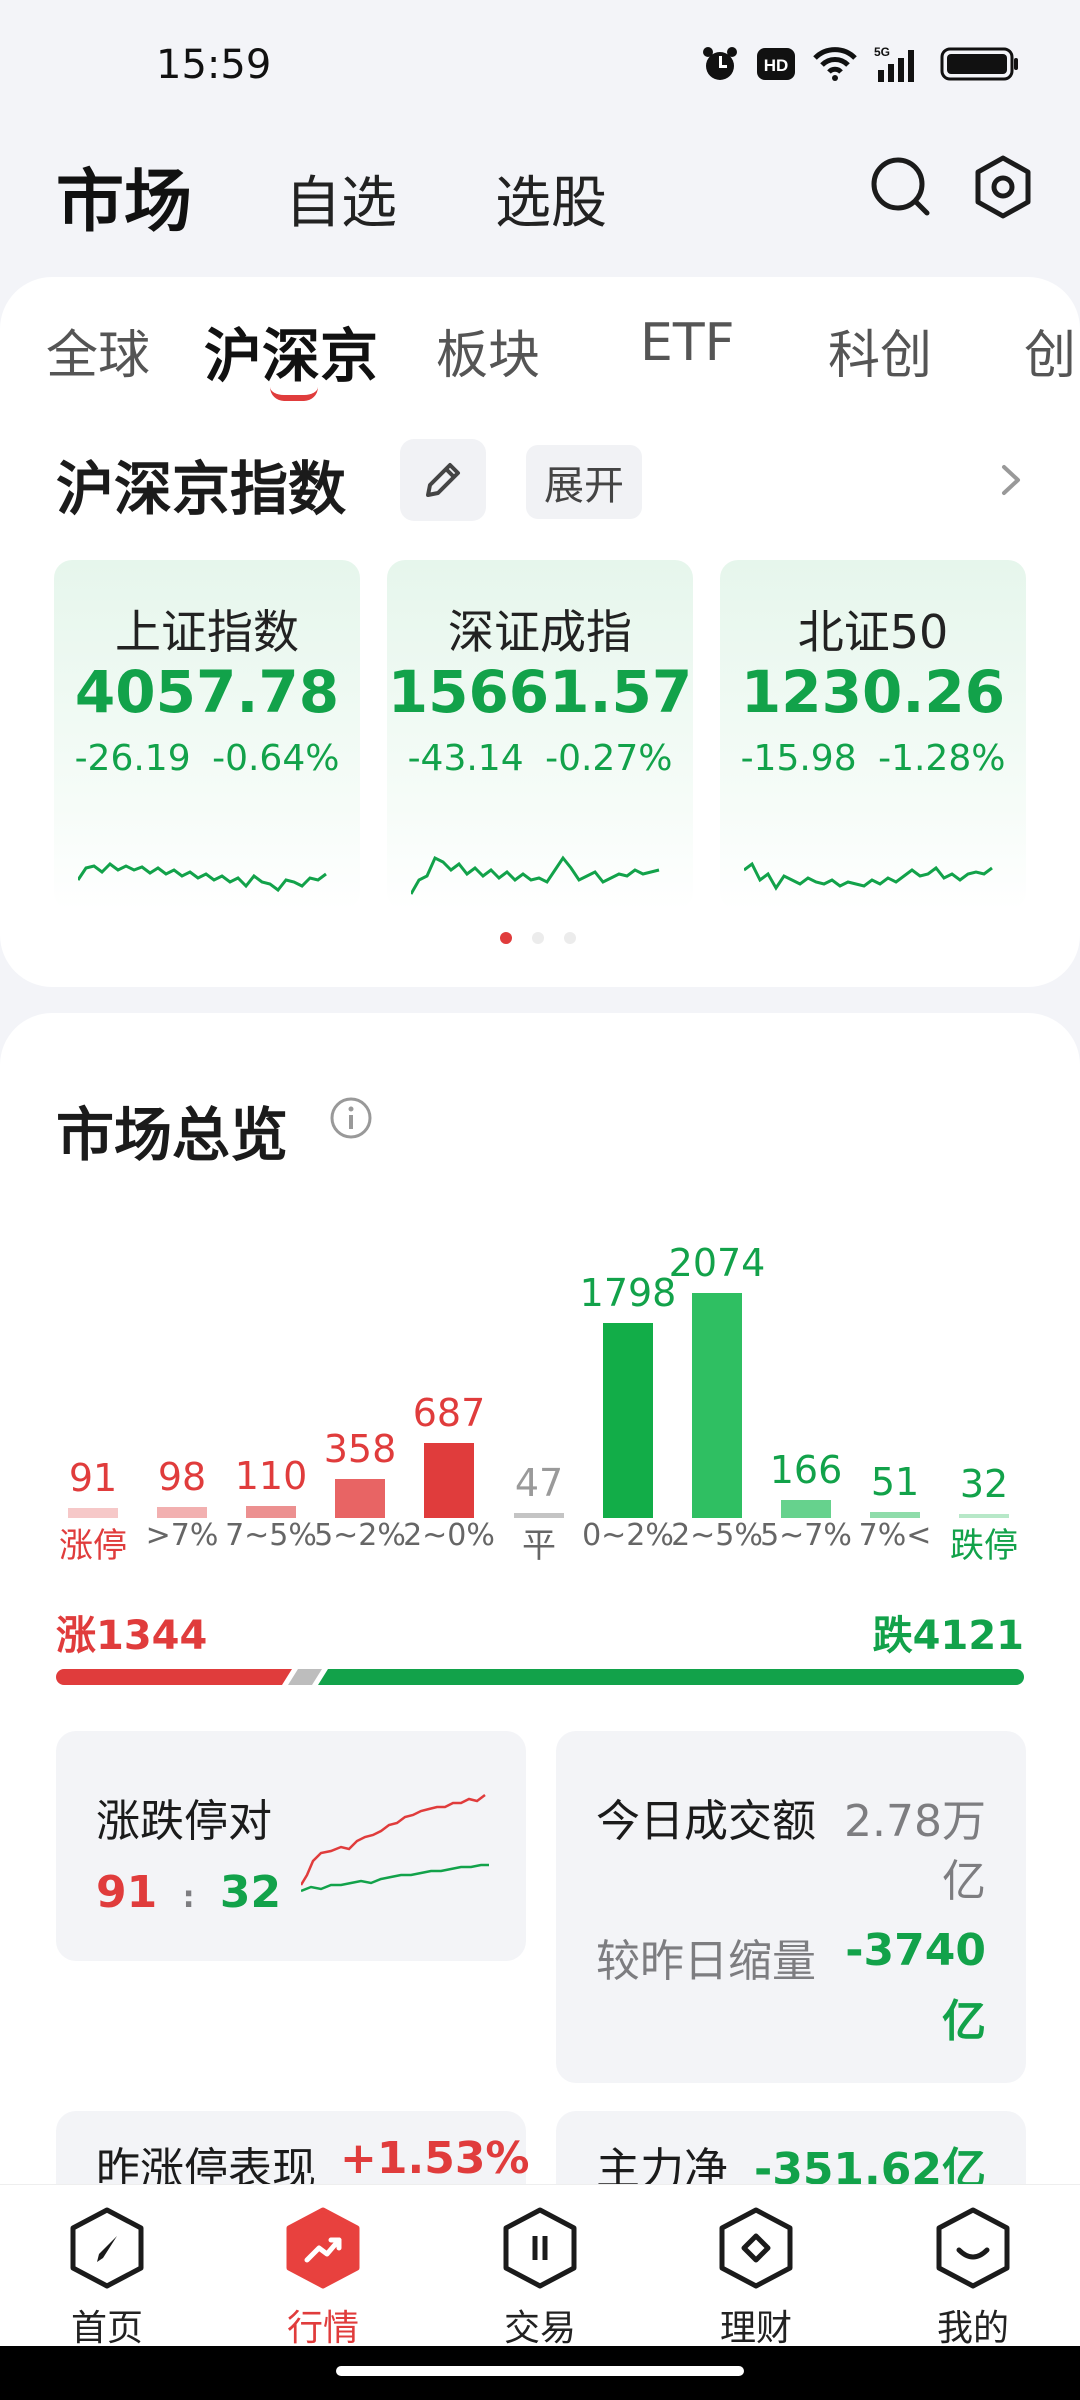  I want to click on fall-segment, so click(671, 1677).